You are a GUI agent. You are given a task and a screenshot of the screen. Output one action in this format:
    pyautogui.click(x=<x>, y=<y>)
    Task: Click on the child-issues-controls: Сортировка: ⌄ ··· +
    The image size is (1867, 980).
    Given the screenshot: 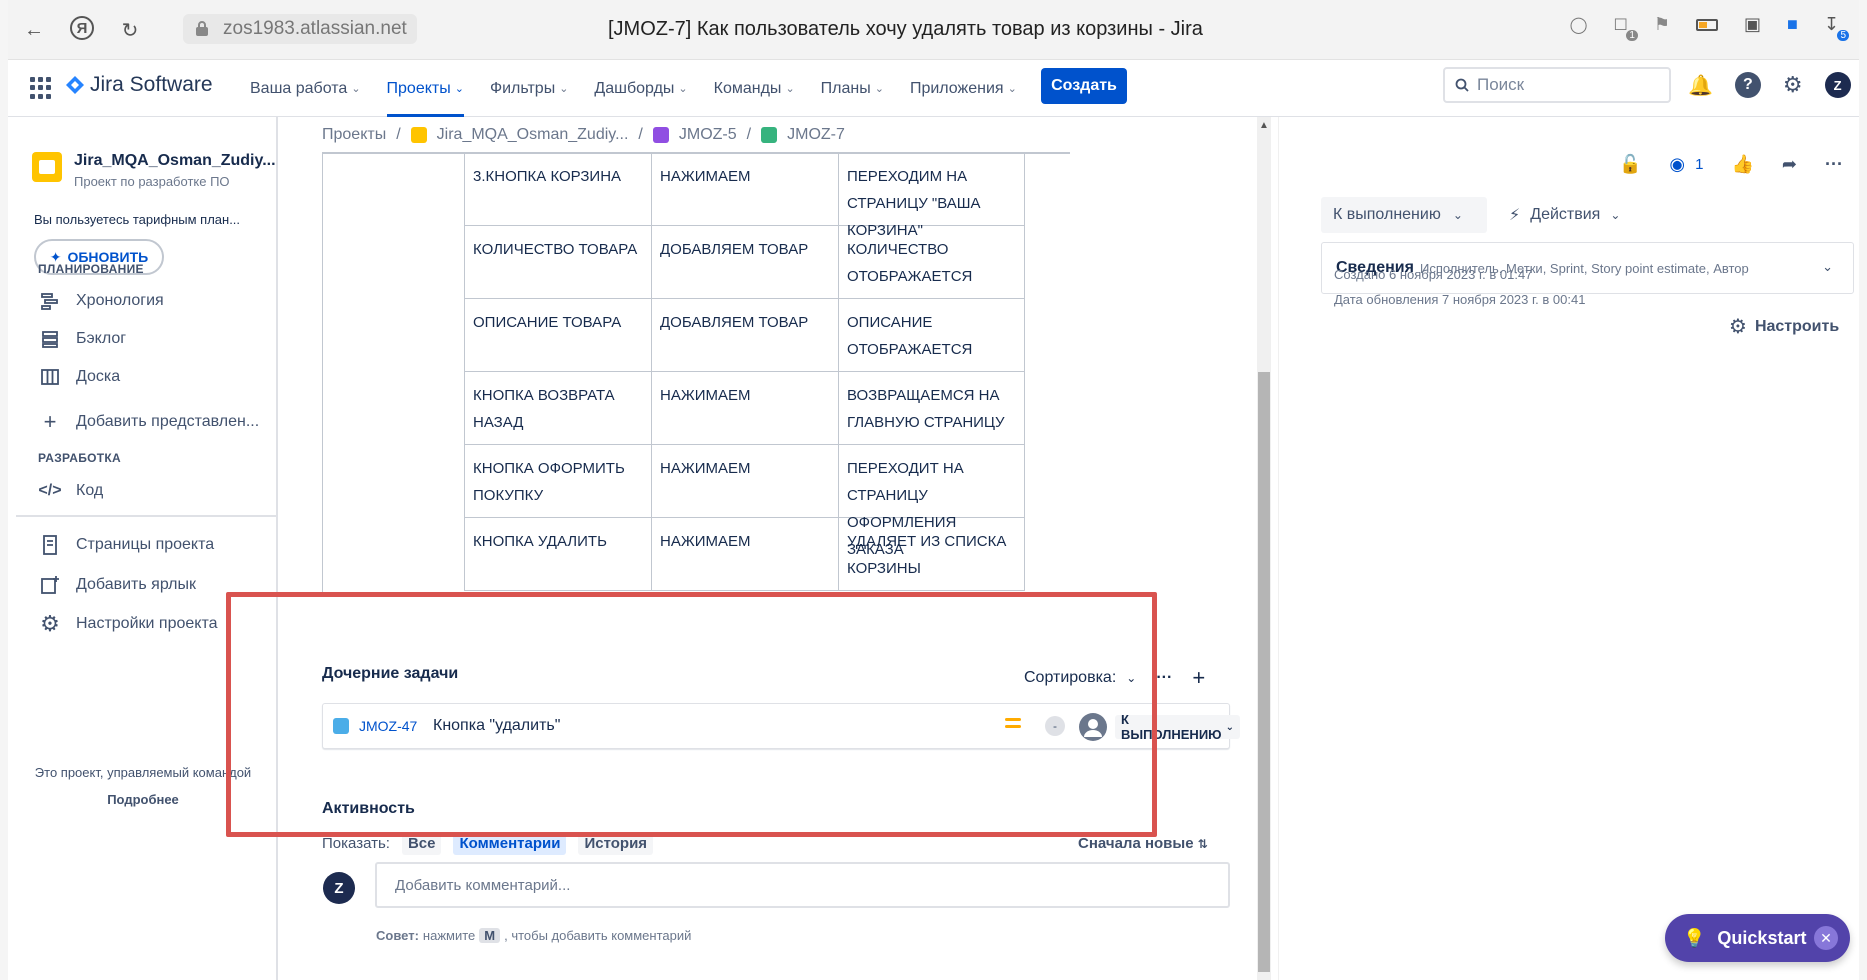 What is the action you would take?
    pyautogui.click(x=1114, y=678)
    